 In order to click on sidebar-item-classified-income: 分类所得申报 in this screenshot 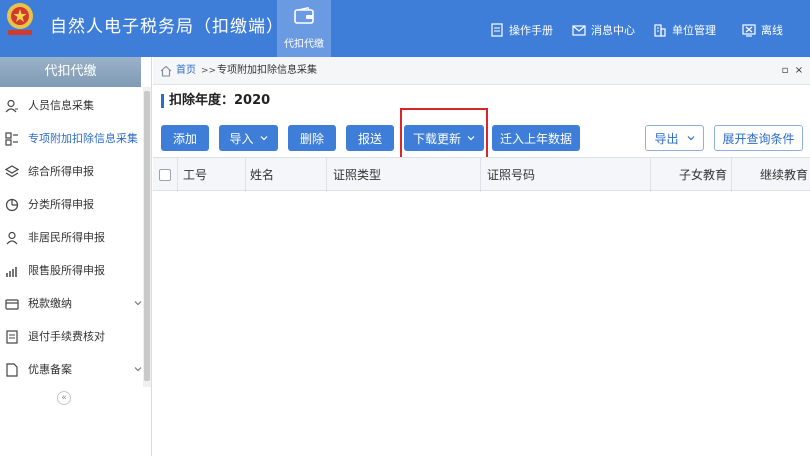, I will do `click(70, 205)`.